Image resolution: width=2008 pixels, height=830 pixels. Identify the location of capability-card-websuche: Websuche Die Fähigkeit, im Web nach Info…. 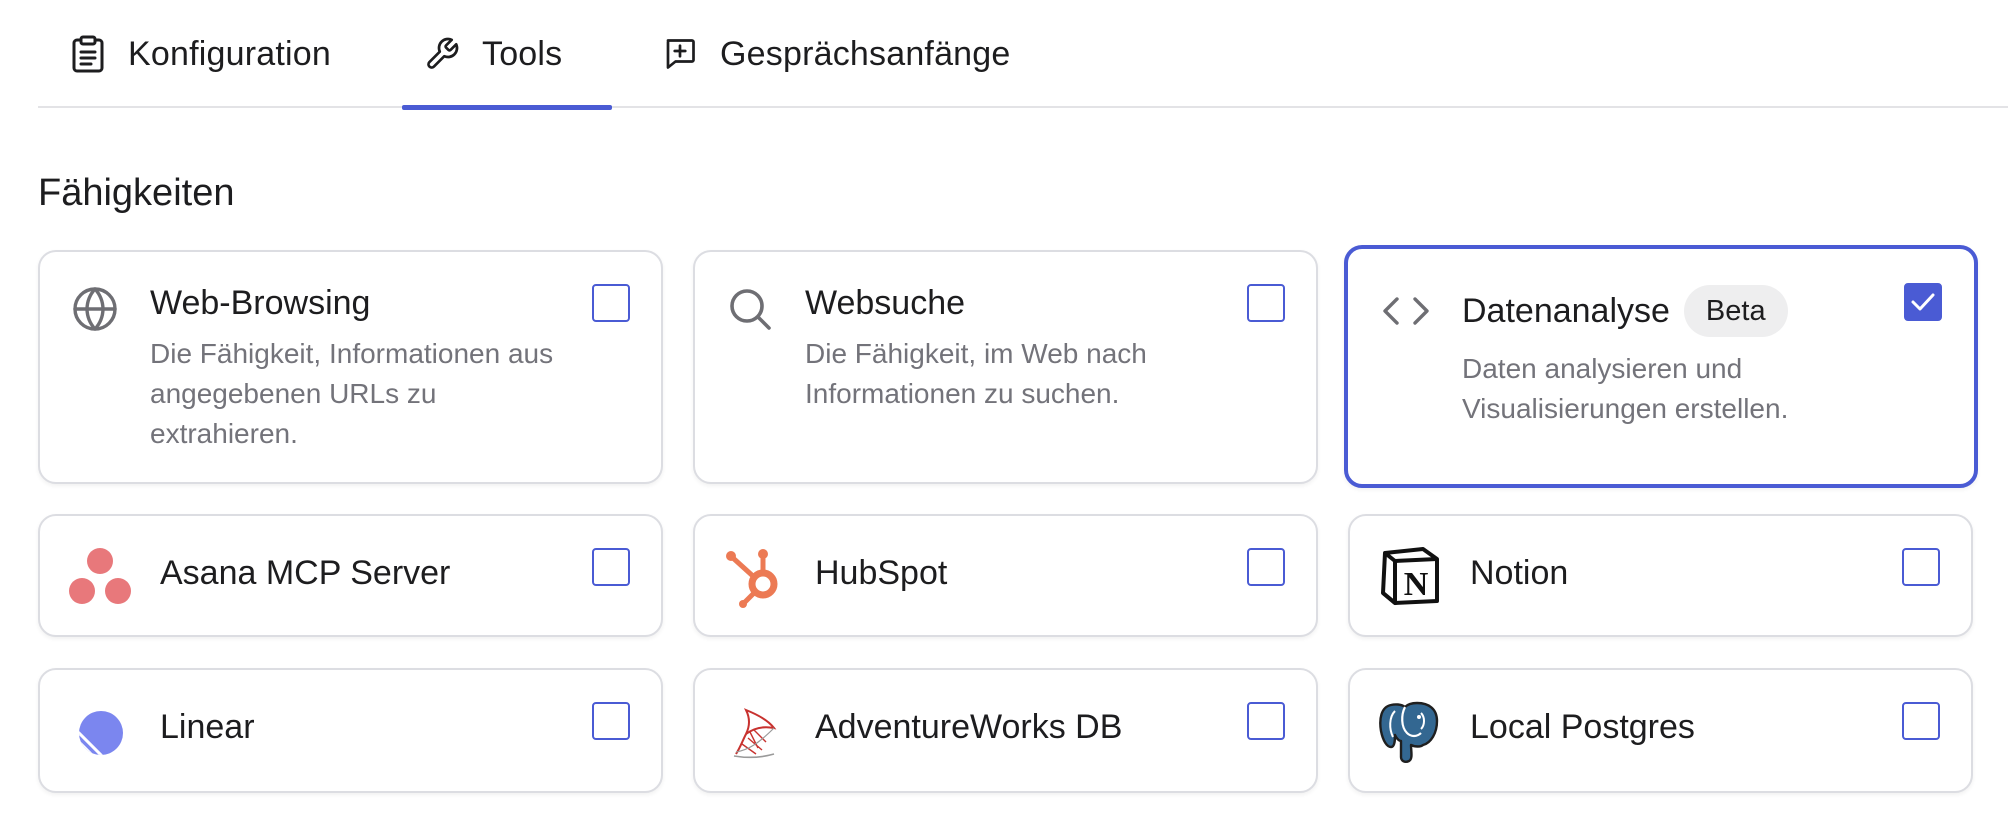
(1005, 367).